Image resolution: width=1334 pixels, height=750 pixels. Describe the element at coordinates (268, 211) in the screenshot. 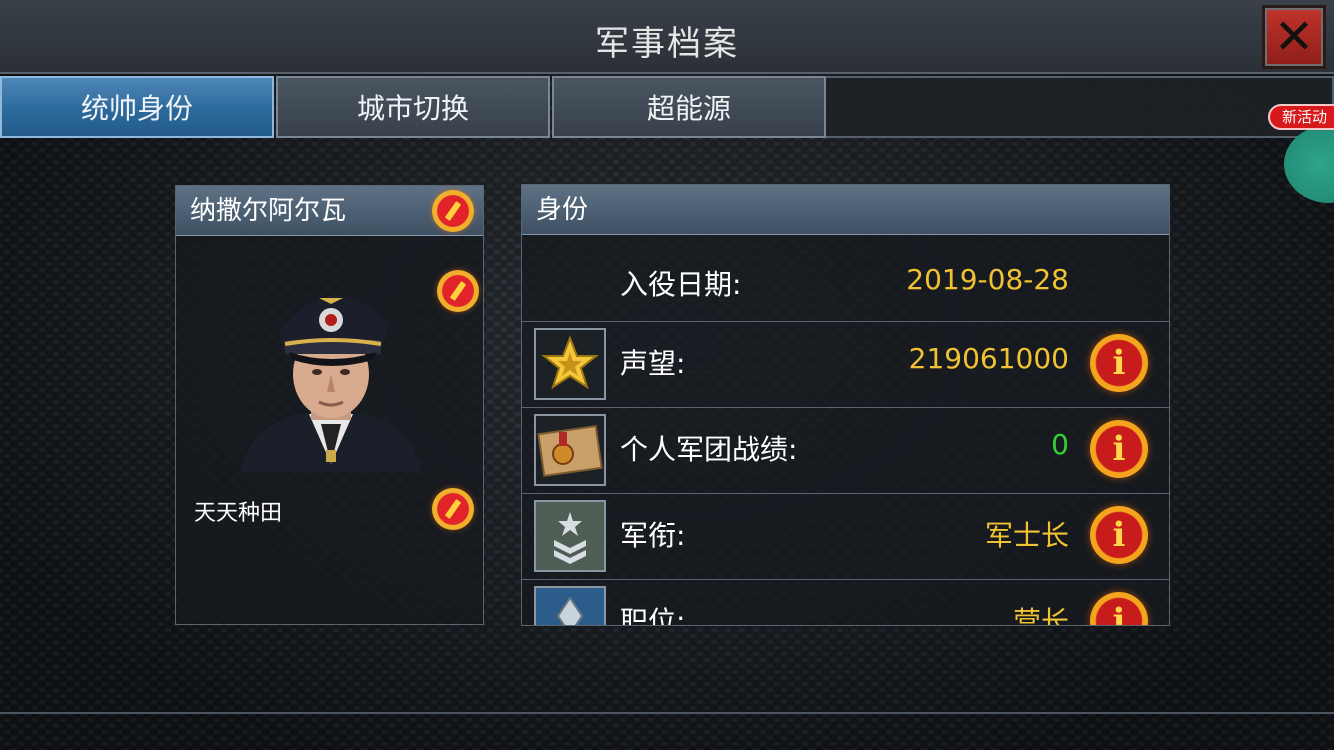

I see `commander-title: 纳撒尔阿尔瓦` at that location.